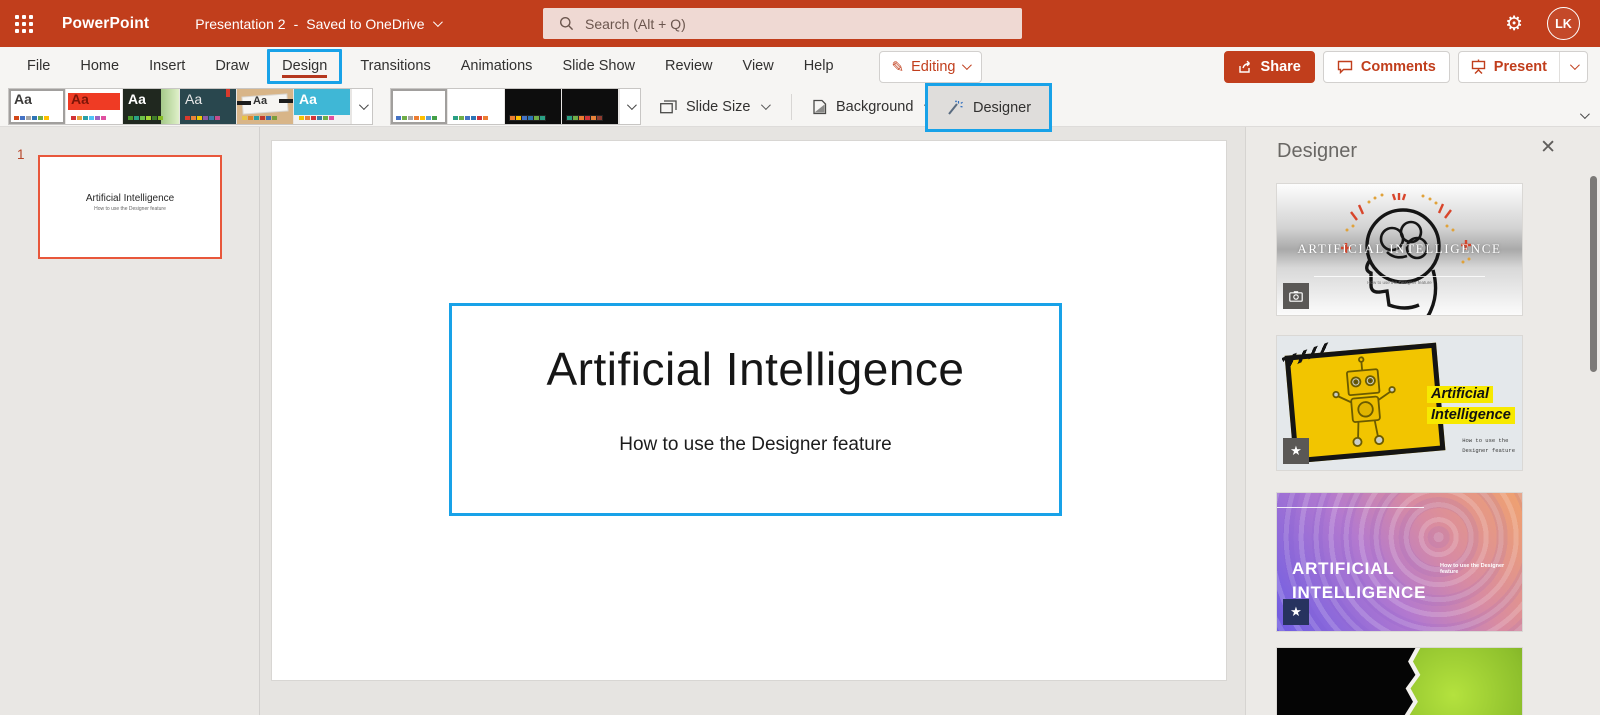  Describe the element at coordinates (1359, 581) in the screenshot. I see `card3-title: ARTIFICIAL INTELLIGENCE` at that location.